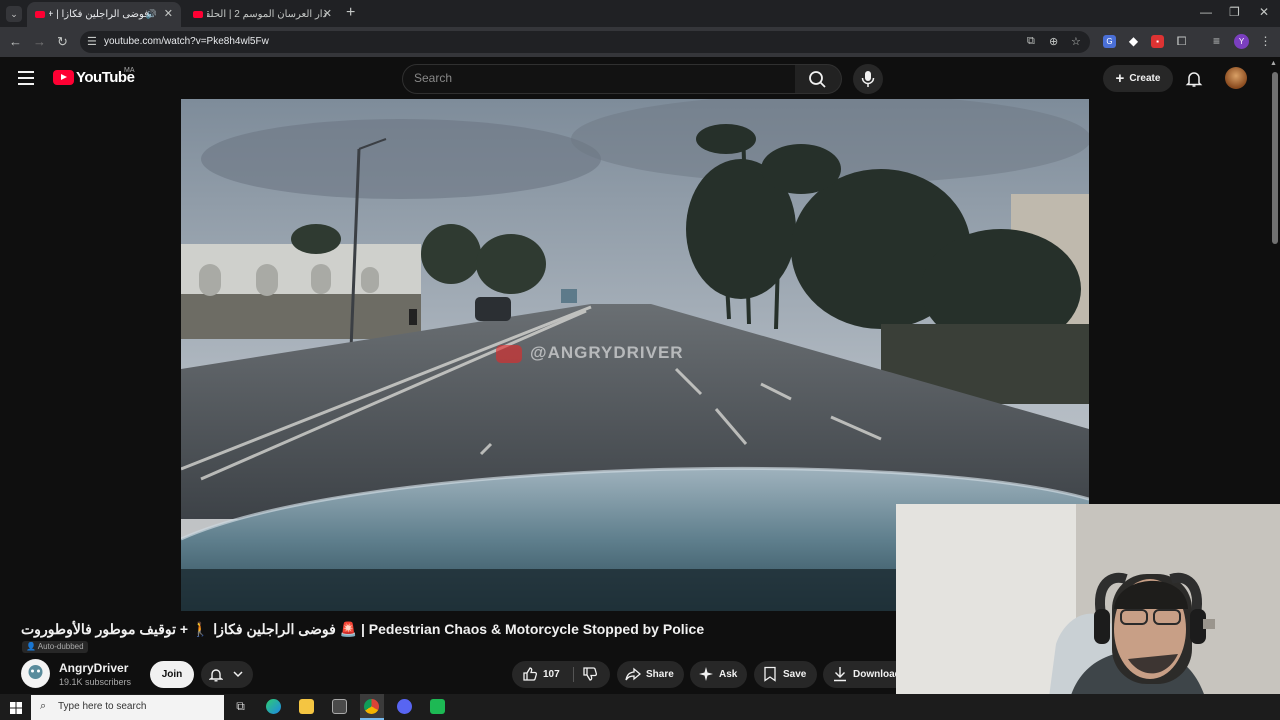  Describe the element at coordinates (877, 674) in the screenshot. I see `download-label: Download` at that location.